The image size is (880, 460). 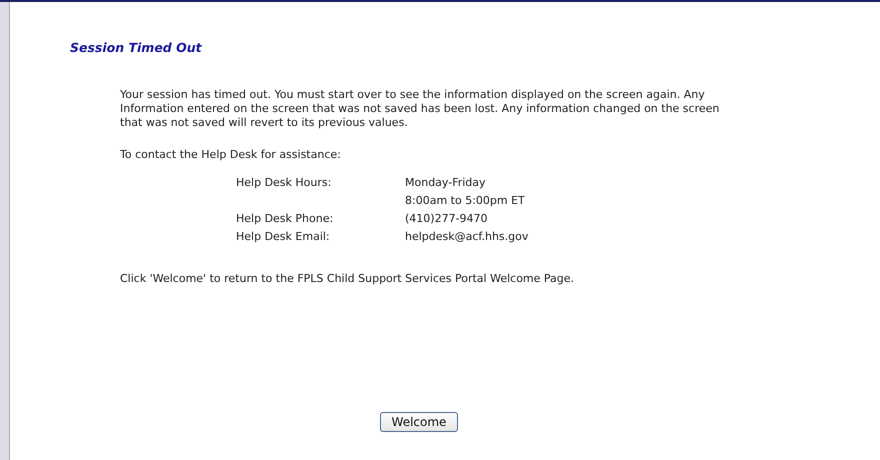 What do you see at coordinates (420, 109) in the screenshot?
I see `timeout-message: Your session has timed out. You must start over to see the information displayed on the screen again. Any Information entered on the screen that was not saved has been lost. Any information changed on the screen that was not saved will revert to its previous values.` at bounding box center [420, 109].